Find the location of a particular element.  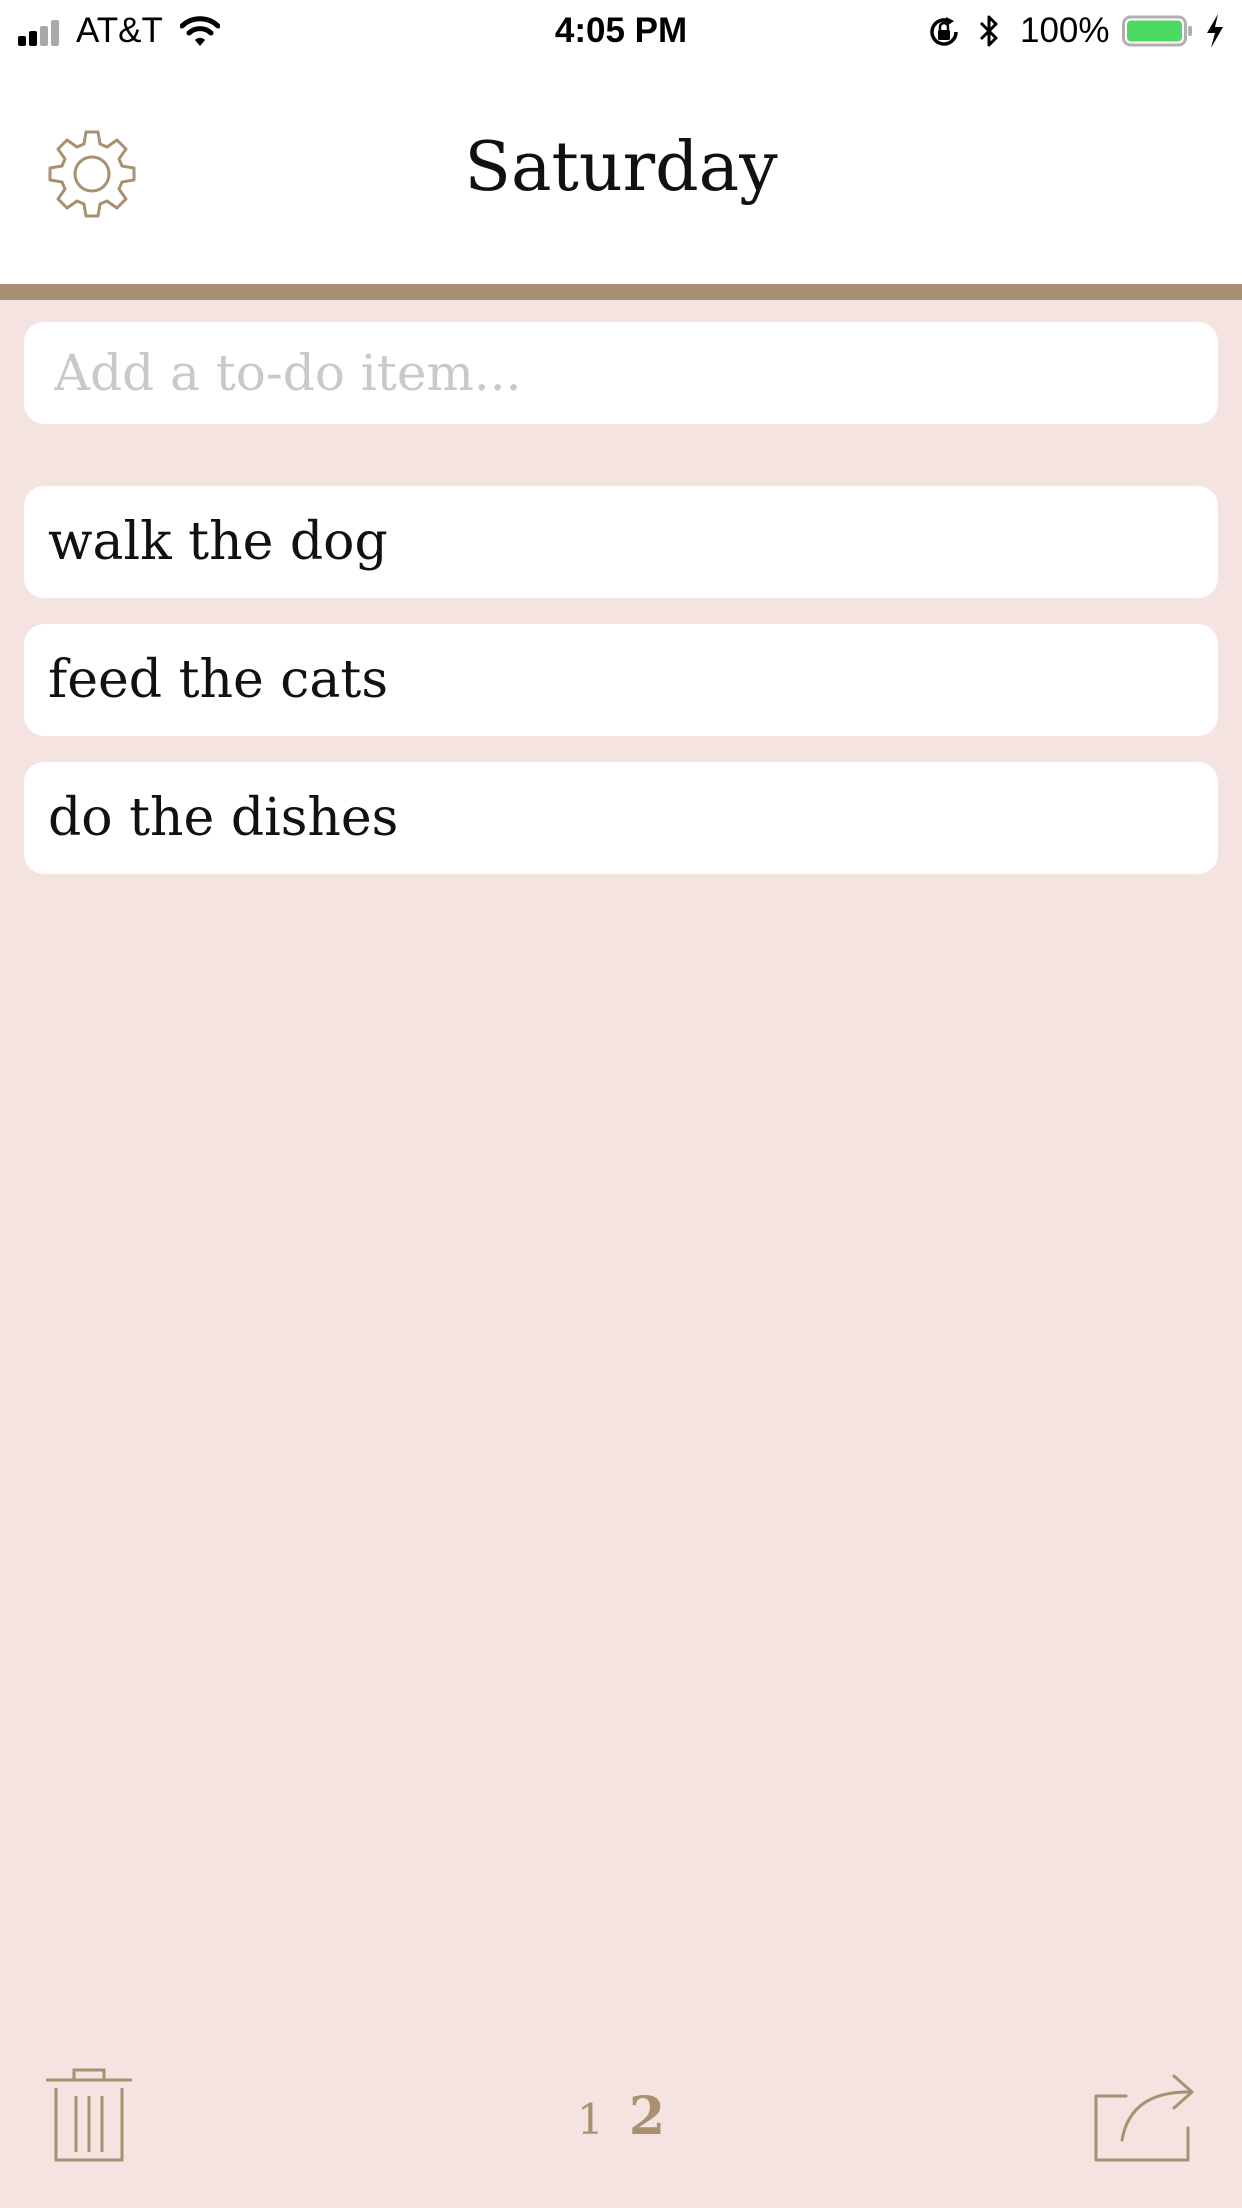

status-bar: AT&T 4:05 PM 100% is located at coordinates (621, 31).